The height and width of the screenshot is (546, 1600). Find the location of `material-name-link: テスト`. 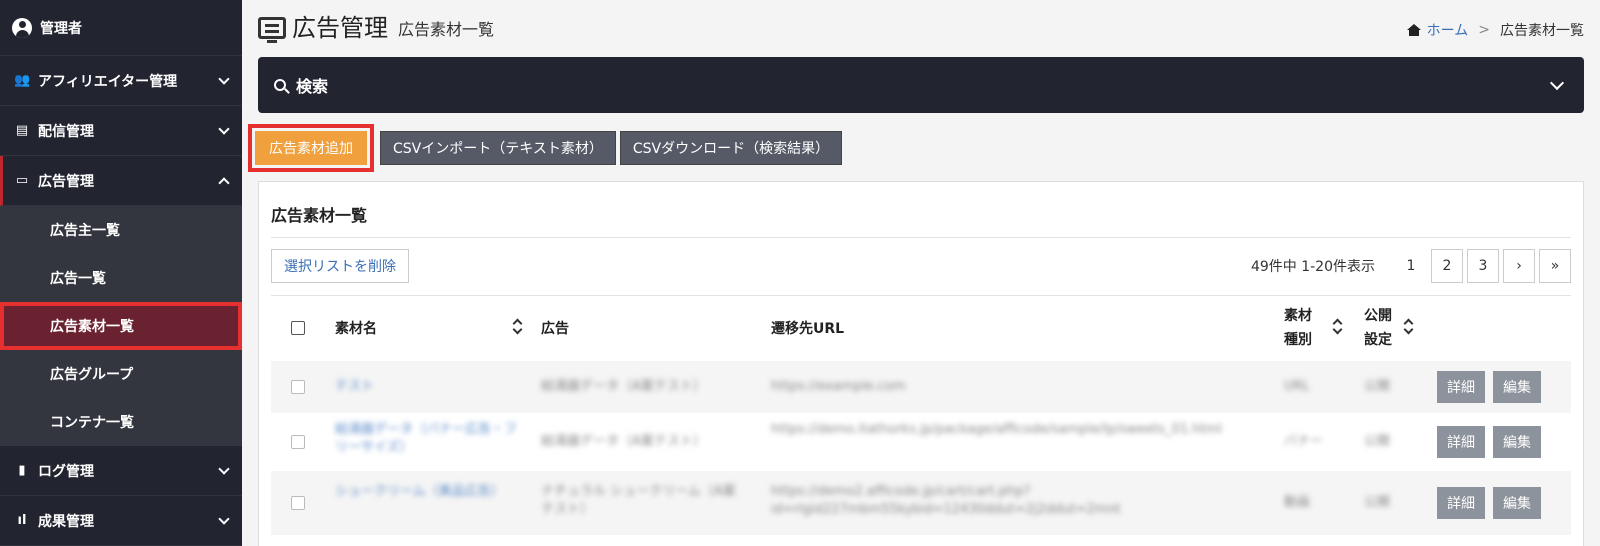

material-name-link: テスト is located at coordinates (420, 387).